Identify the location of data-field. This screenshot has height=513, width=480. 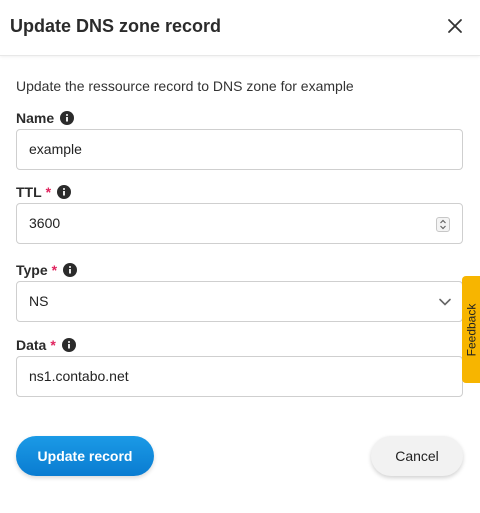
(239, 376).